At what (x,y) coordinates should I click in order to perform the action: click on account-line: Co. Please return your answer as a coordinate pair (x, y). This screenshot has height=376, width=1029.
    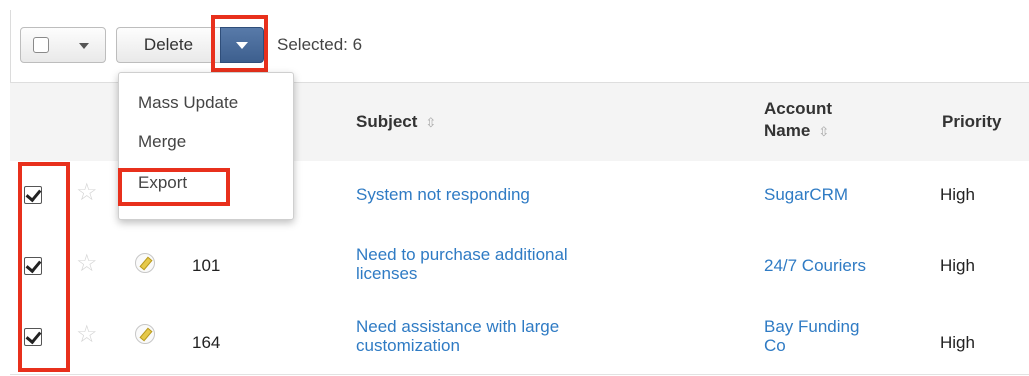
    Looking at the image, I should click on (775, 345).